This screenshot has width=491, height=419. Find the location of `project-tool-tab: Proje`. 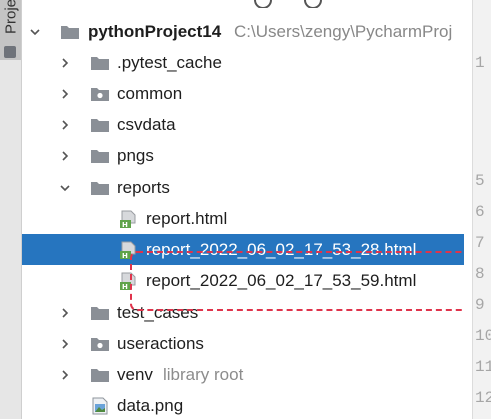

project-tool-tab: Proje is located at coordinates (10, 30).